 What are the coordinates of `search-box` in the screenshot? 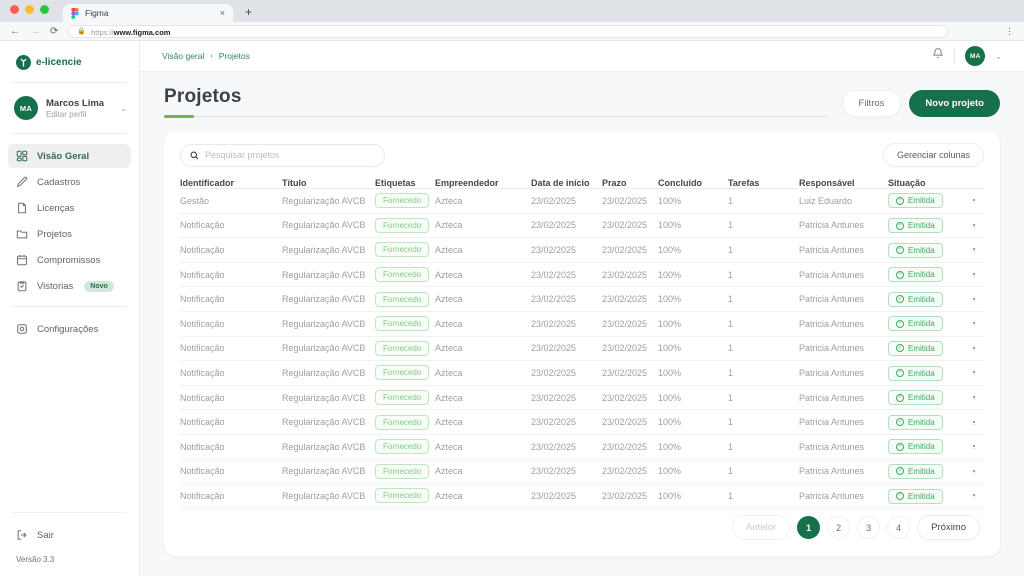 It's located at (282, 155).